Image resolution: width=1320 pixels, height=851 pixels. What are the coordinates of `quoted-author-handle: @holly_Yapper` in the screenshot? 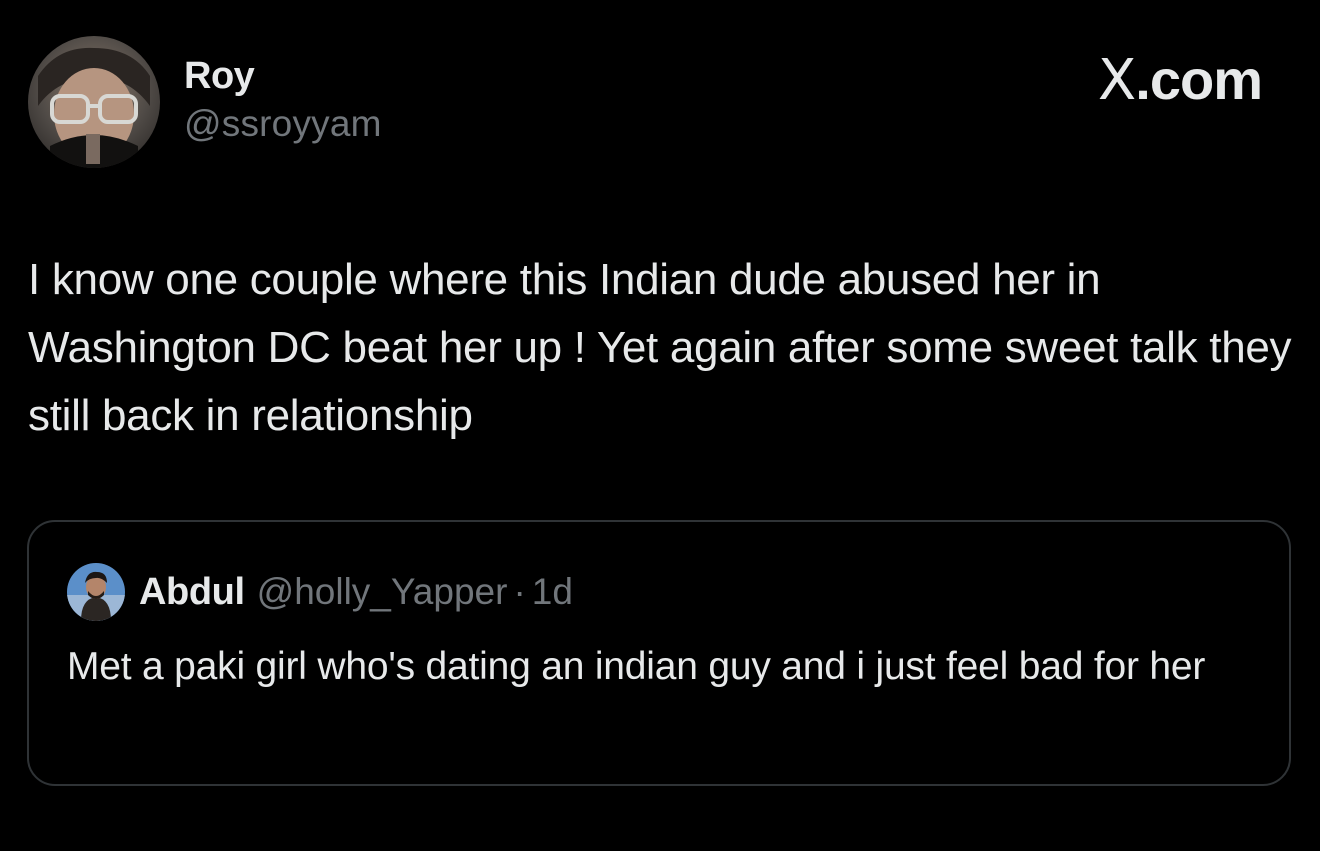 It's located at (382, 592).